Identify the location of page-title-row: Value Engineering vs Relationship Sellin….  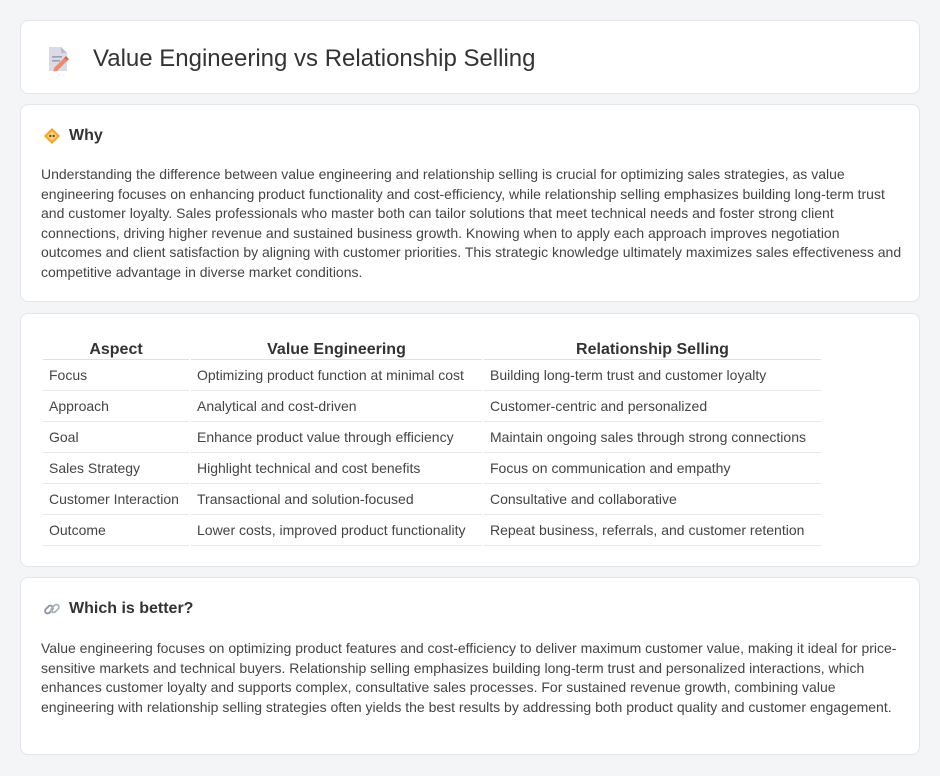
(291, 59).